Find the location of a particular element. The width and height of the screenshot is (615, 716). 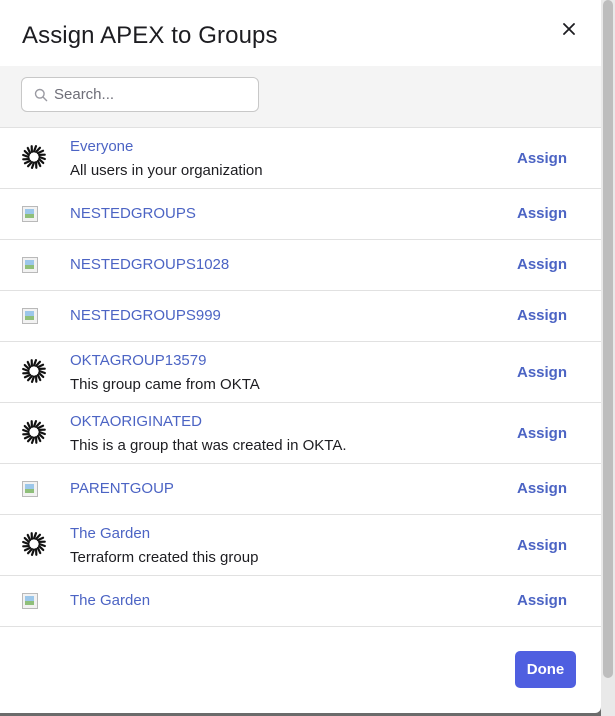

search-box is located at coordinates (140, 94).